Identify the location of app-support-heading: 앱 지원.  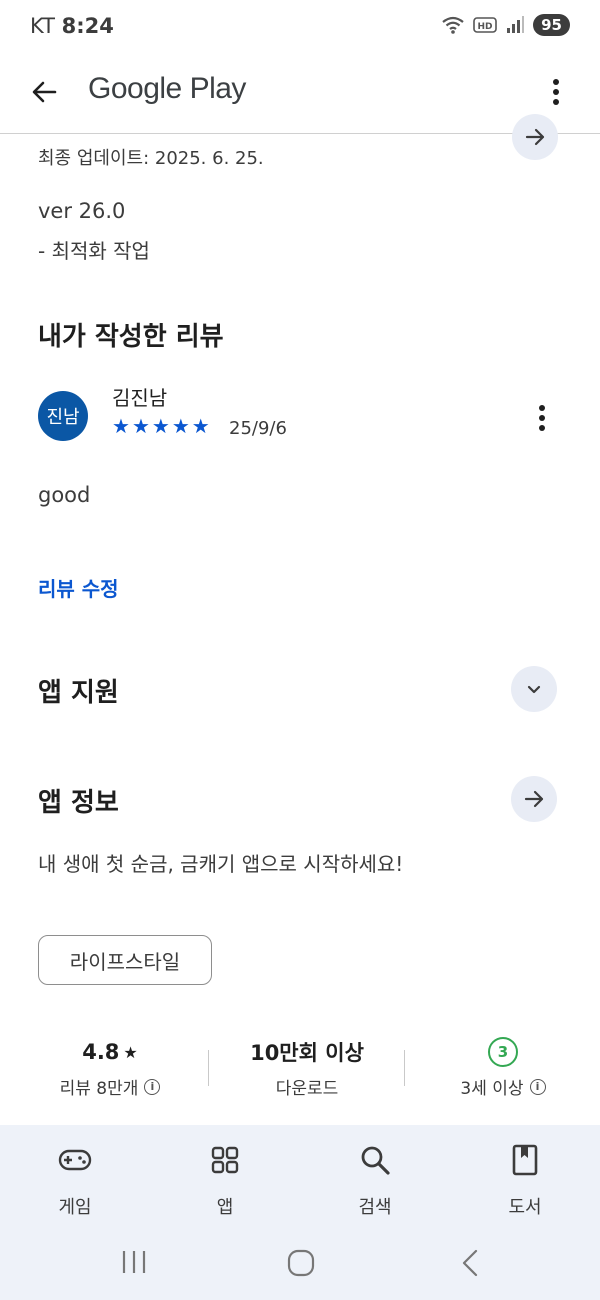
(78, 693).